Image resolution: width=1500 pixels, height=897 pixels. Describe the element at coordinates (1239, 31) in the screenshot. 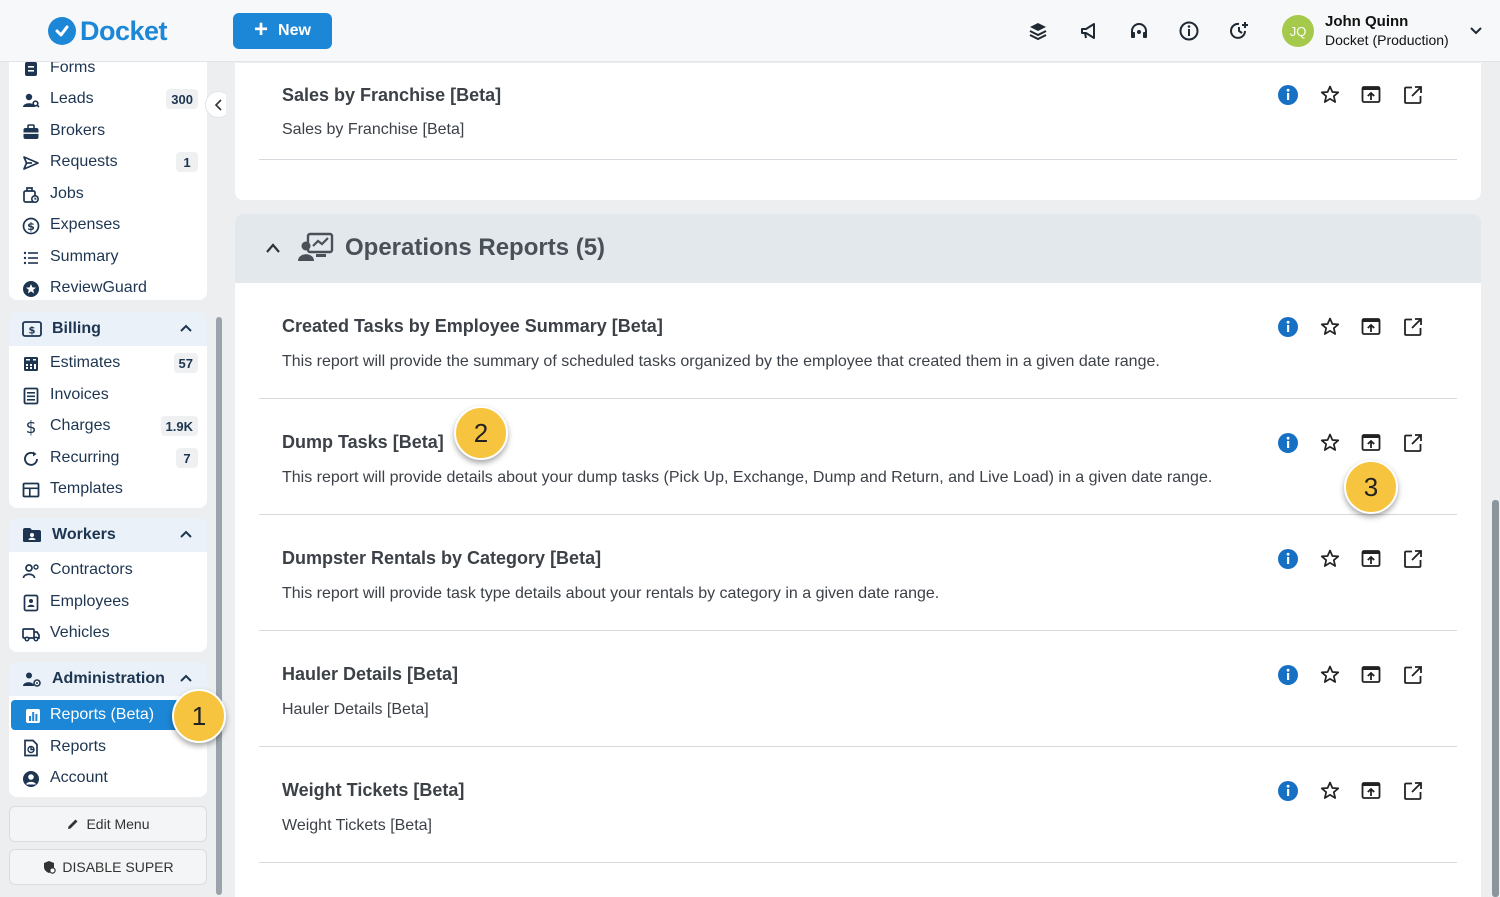

I see `clock-plus-icon` at that location.